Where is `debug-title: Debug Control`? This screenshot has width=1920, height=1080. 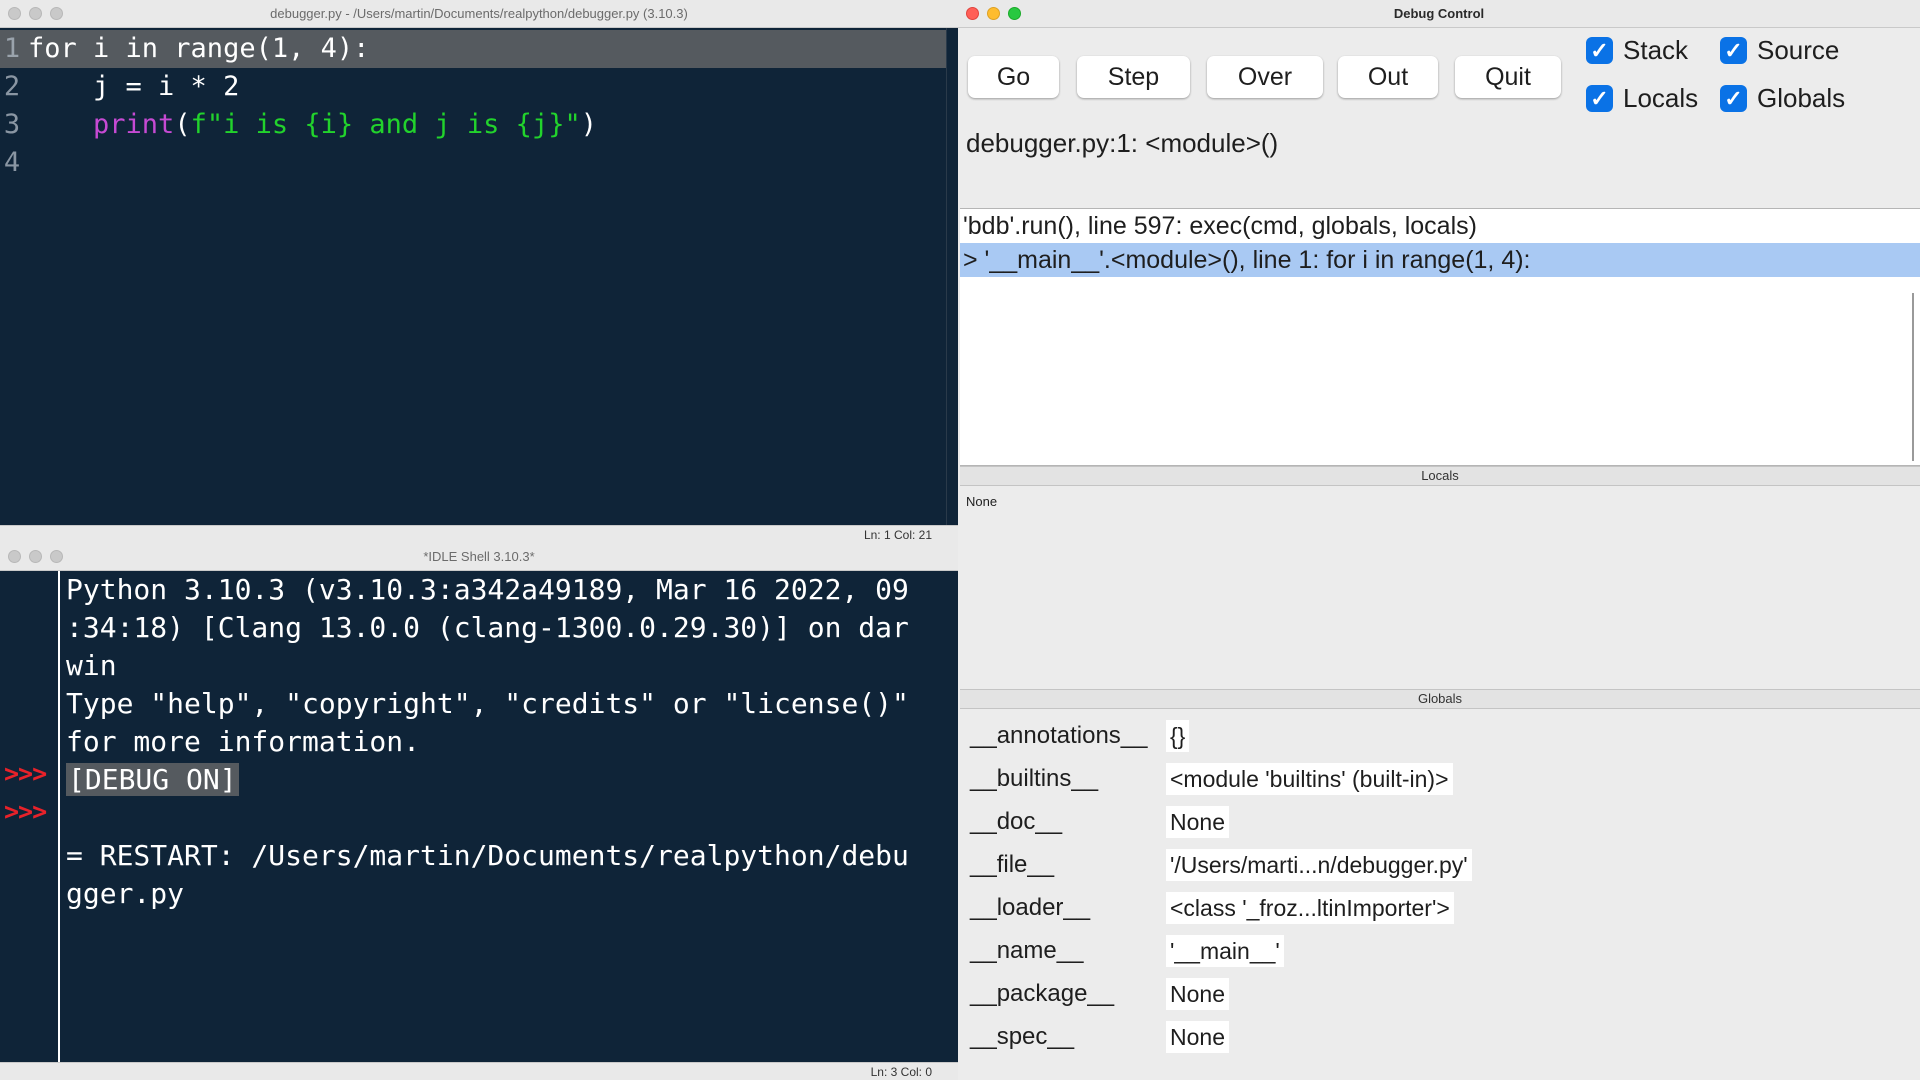
debug-title: Debug Control is located at coordinates (1439, 13).